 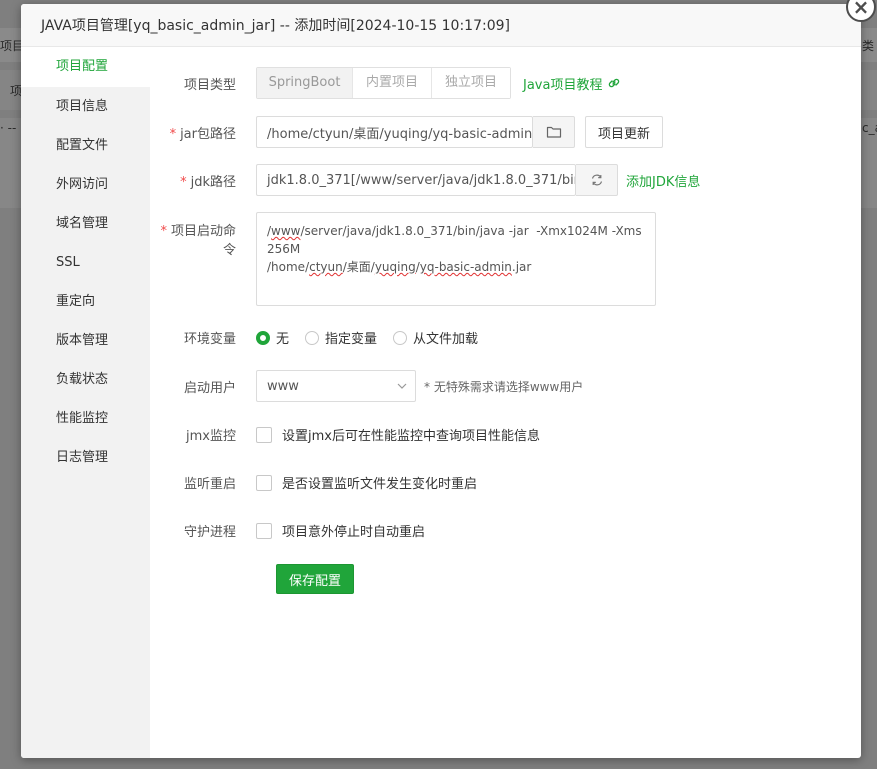 What do you see at coordinates (614, 83) in the screenshot?
I see `external-link-icon` at bounding box center [614, 83].